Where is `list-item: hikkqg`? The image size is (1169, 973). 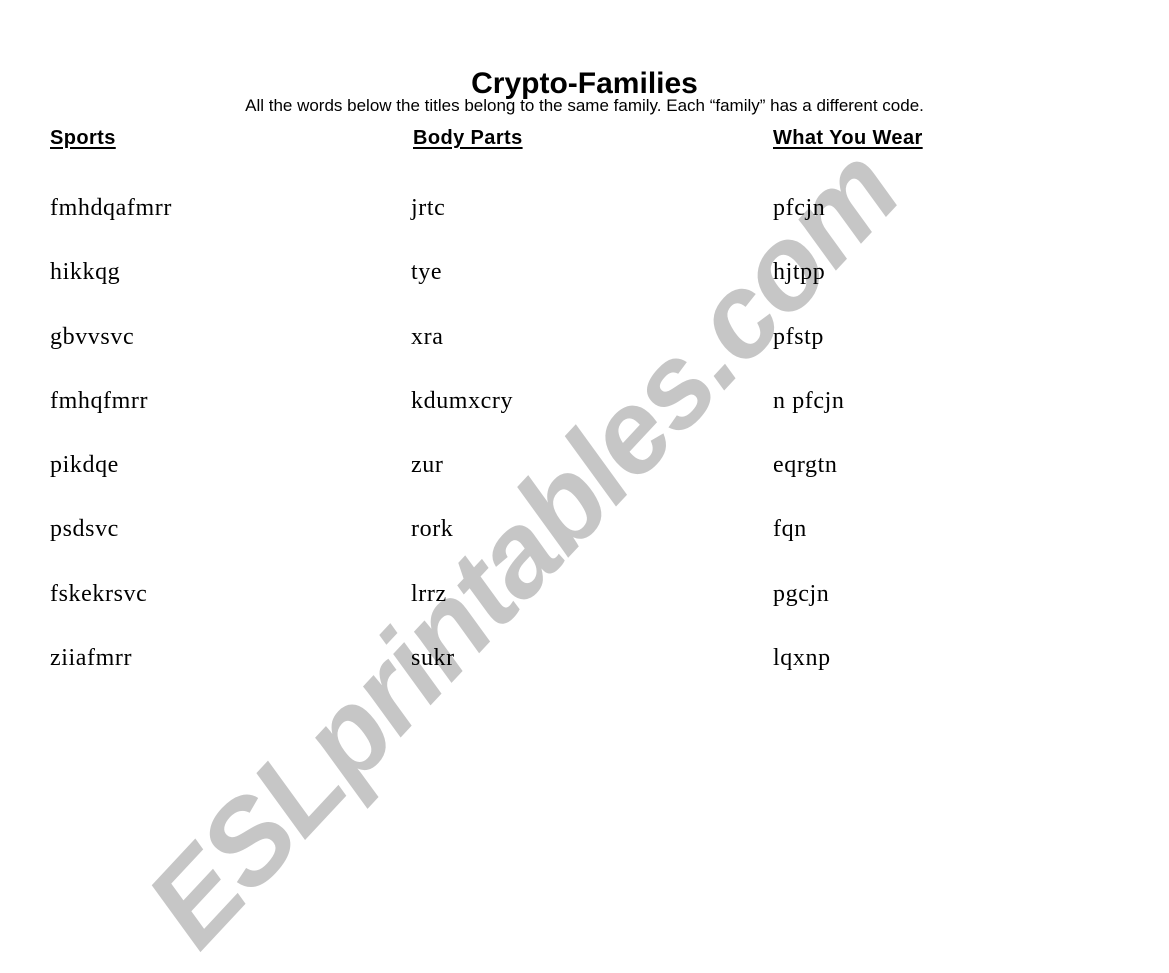
list-item: hikkqg is located at coordinates (85, 272).